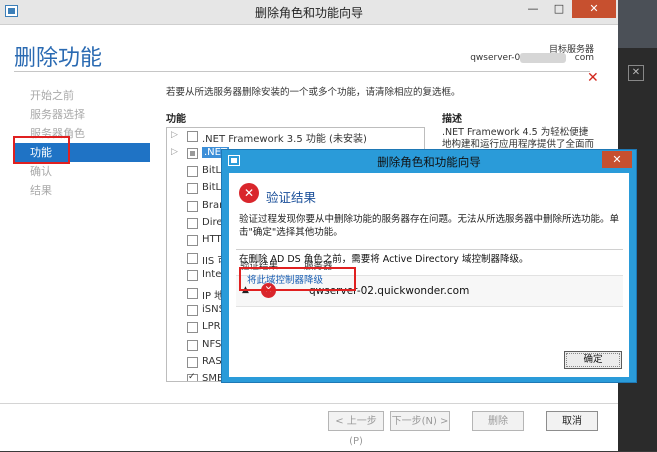 The height and width of the screenshot is (452, 657). Describe the element at coordinates (82, 190) in the screenshot. I see `nav-item-results: 结果` at that location.